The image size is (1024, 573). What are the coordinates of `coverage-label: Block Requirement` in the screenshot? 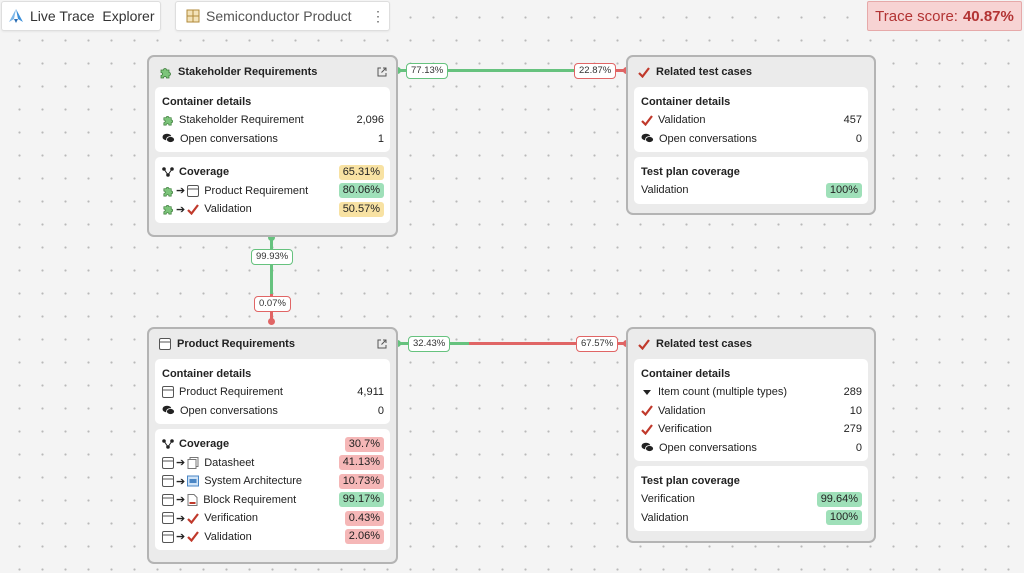 It's located at (250, 499).